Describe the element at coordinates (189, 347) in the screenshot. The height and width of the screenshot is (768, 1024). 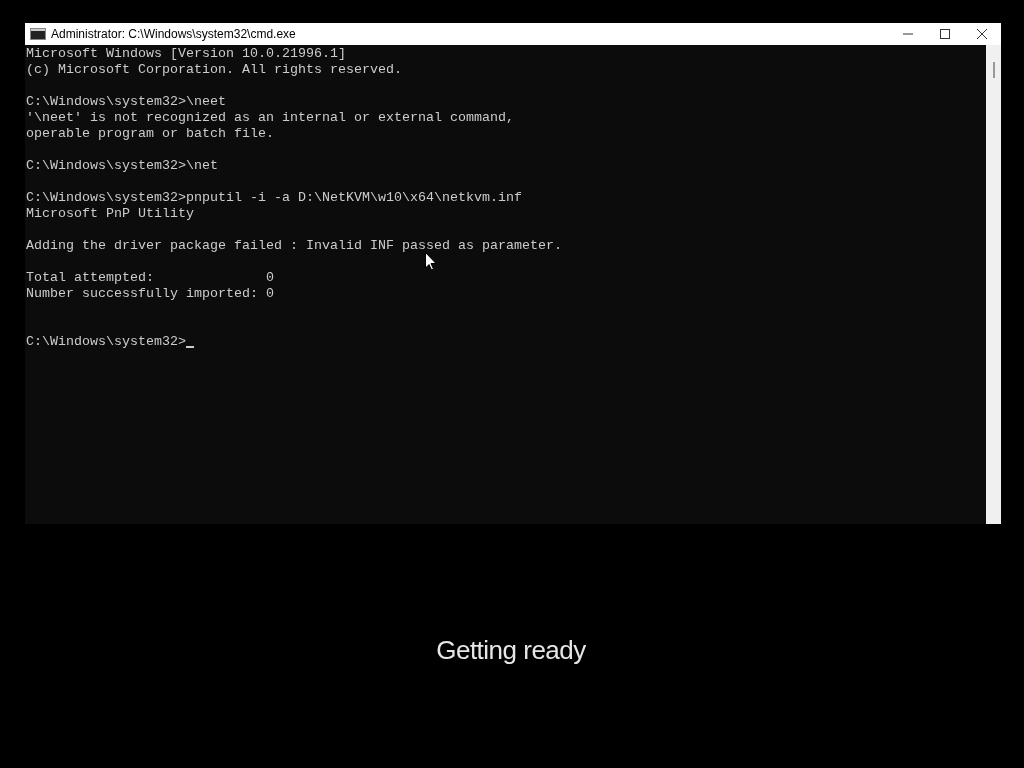
I see `text-cursor` at that location.